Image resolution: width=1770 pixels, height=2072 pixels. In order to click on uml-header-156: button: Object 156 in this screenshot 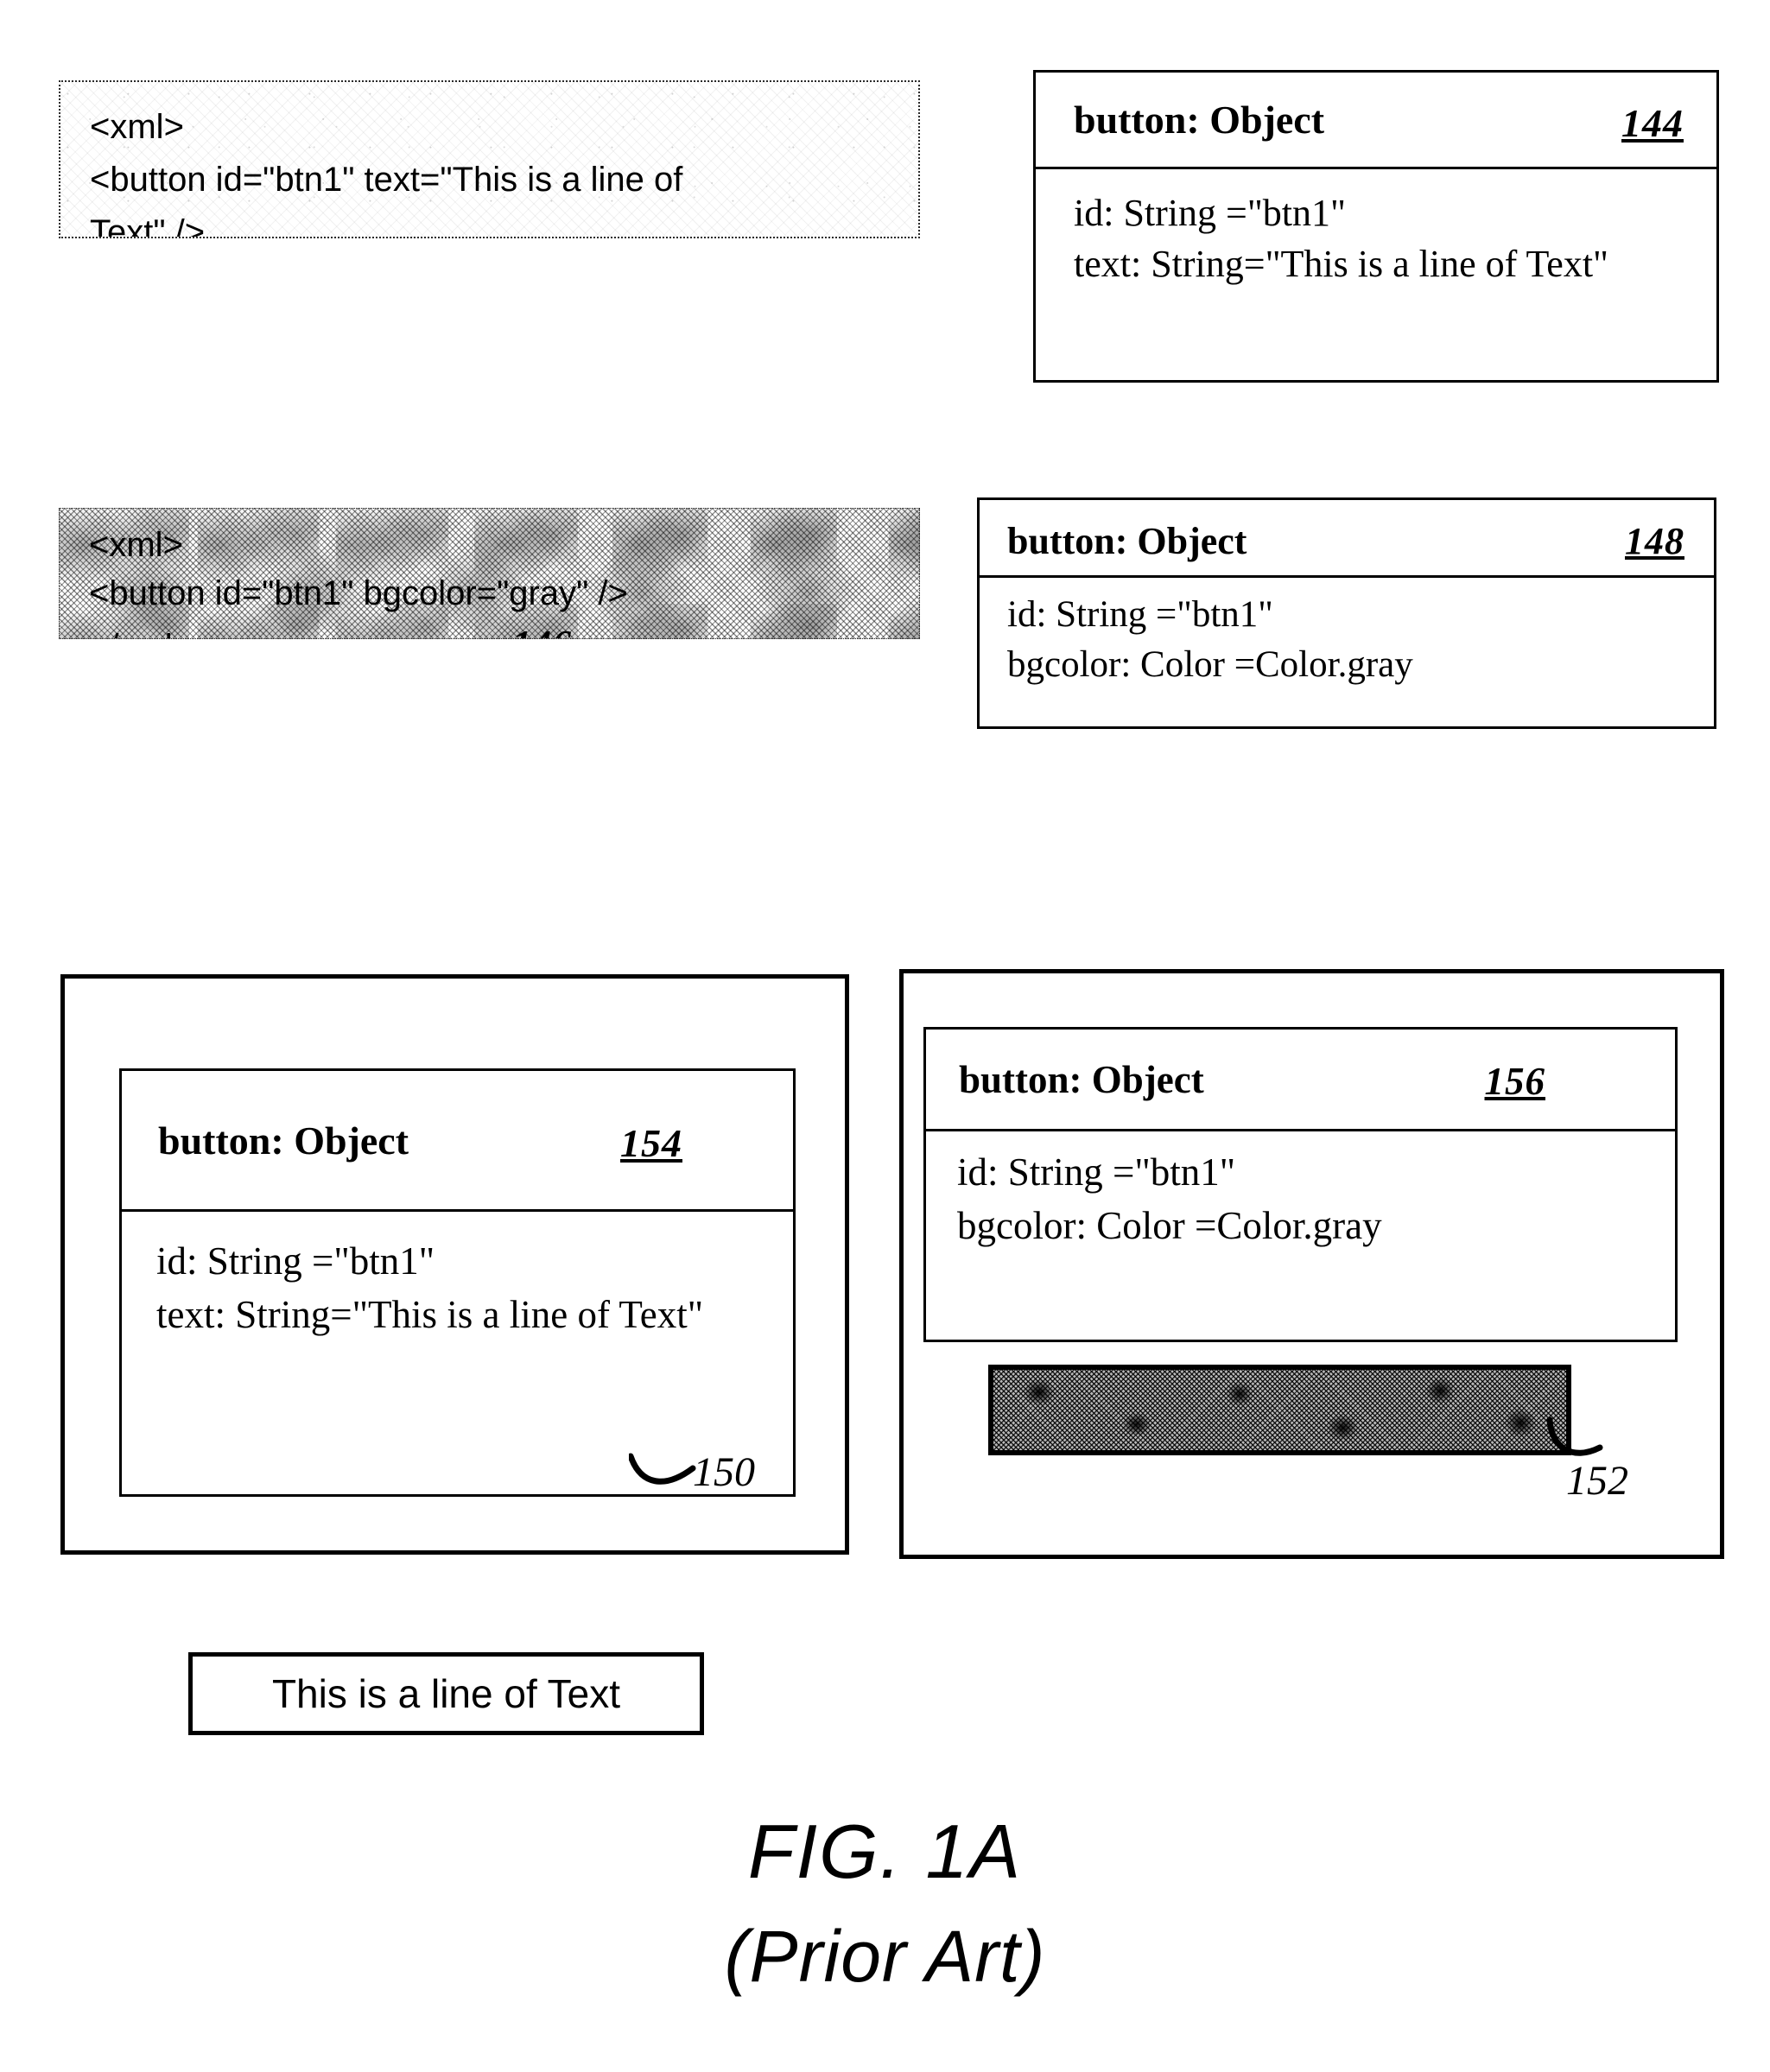, I will do `click(1300, 1081)`.